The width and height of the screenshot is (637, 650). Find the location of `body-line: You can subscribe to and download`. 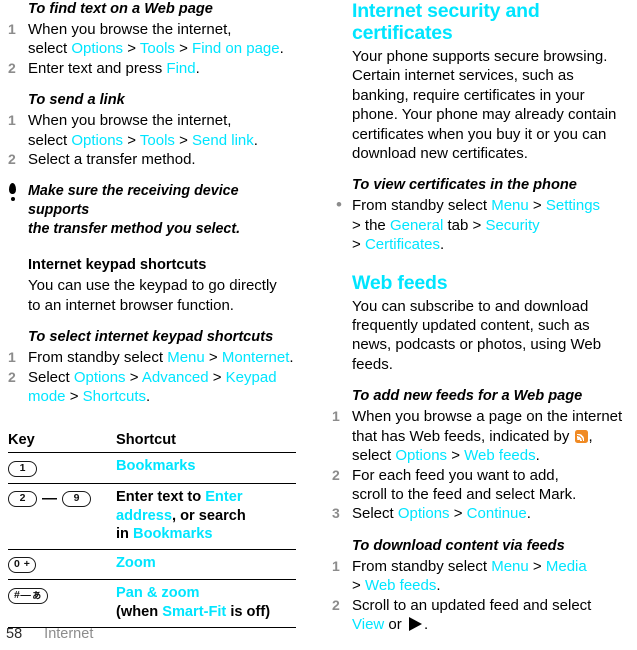

body-line: You can subscribe to and download is located at coordinates (470, 306).